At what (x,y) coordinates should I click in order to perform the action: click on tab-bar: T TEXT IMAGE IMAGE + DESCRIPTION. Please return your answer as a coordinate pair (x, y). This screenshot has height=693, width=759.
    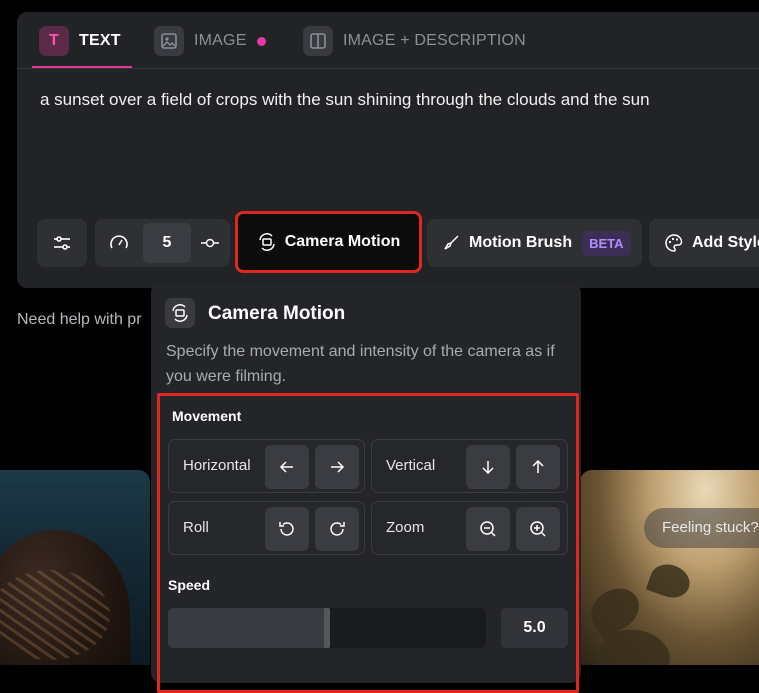
    Looking at the image, I should click on (388, 40).